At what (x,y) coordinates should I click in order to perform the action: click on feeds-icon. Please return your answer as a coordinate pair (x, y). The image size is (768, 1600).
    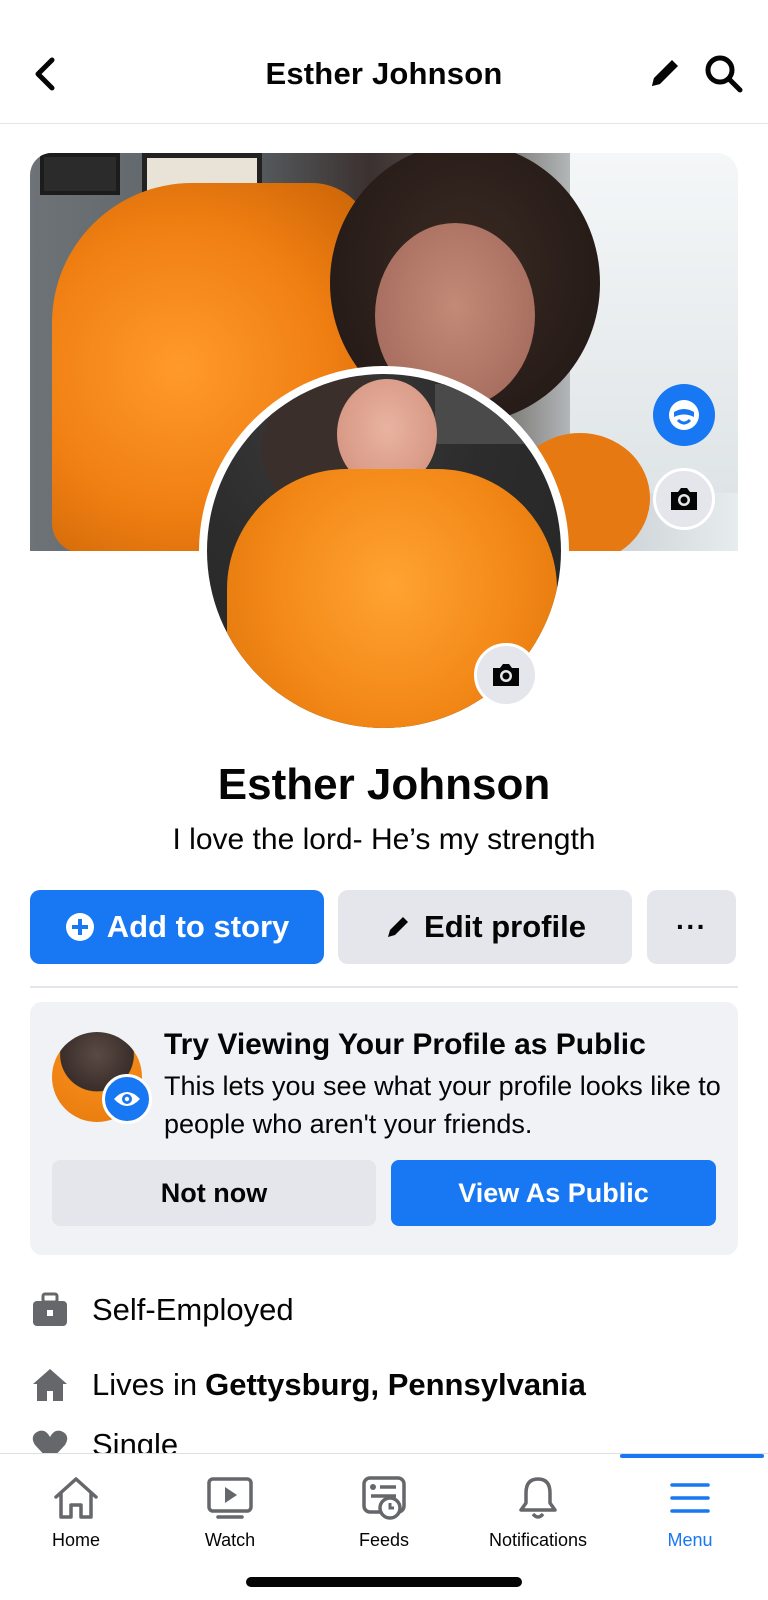
    Looking at the image, I should click on (384, 1498).